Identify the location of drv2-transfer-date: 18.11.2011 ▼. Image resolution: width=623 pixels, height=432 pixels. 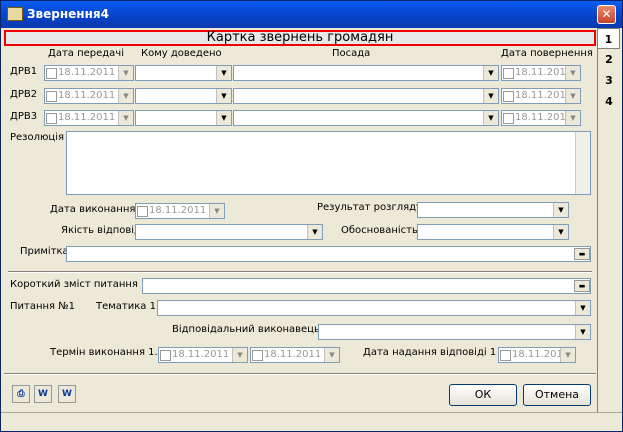
(89, 96).